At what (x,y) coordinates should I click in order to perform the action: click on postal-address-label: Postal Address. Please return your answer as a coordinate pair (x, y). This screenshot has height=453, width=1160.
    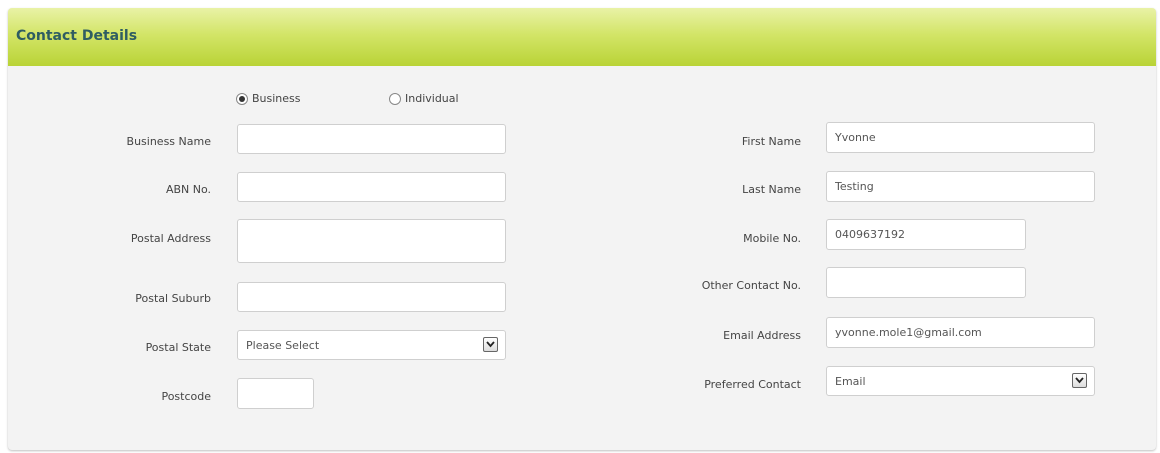
    Looking at the image, I should click on (170, 238).